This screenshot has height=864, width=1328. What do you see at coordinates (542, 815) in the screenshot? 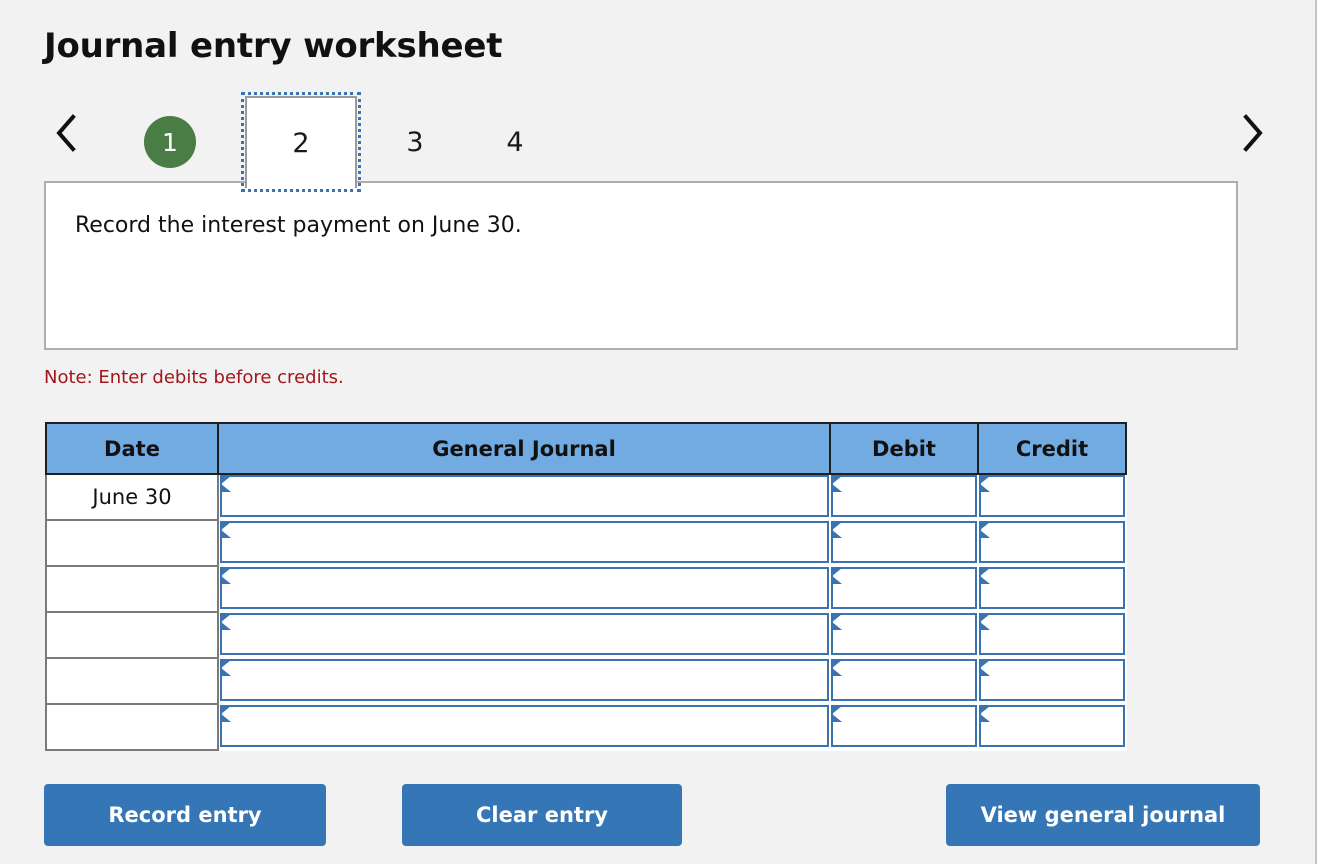
I see `clear-entry-button: Clear entry` at bounding box center [542, 815].